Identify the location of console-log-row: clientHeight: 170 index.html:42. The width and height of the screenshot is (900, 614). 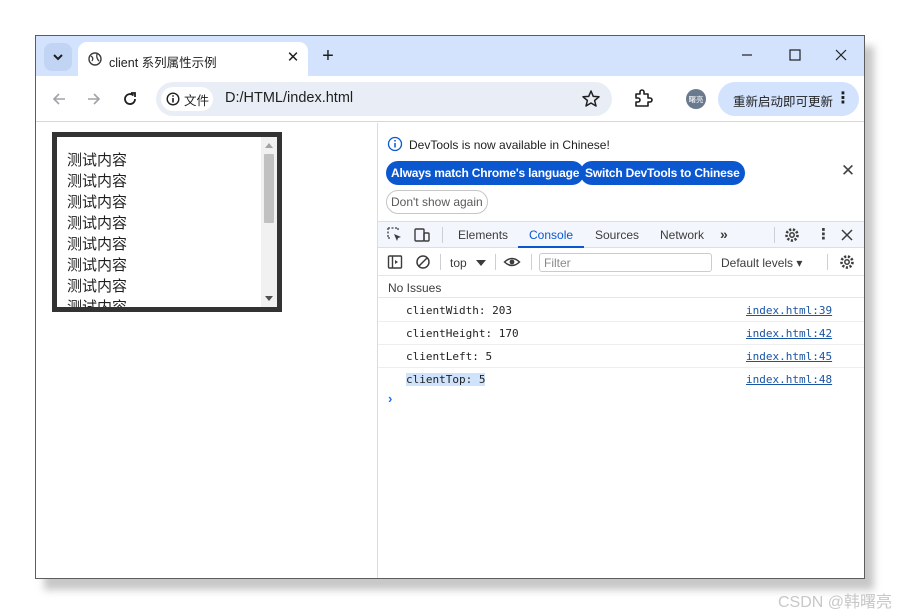
(621, 333).